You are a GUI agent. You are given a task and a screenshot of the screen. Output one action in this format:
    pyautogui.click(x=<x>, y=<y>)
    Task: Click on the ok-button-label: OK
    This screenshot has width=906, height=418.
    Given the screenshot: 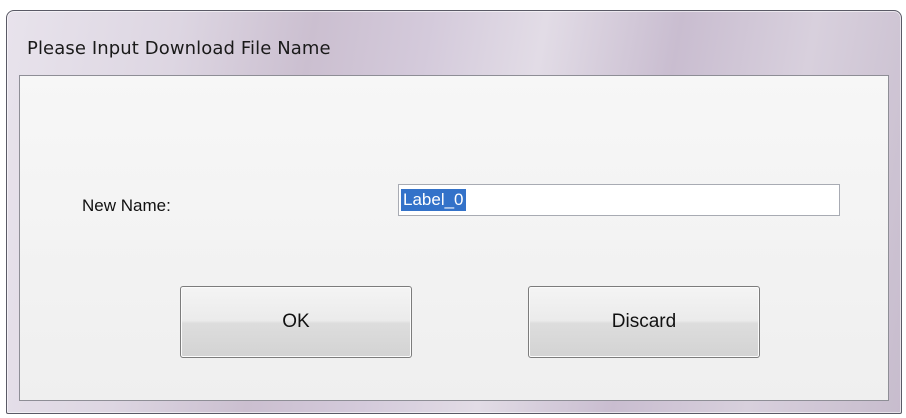 What is the action you would take?
    pyautogui.click(x=296, y=321)
    